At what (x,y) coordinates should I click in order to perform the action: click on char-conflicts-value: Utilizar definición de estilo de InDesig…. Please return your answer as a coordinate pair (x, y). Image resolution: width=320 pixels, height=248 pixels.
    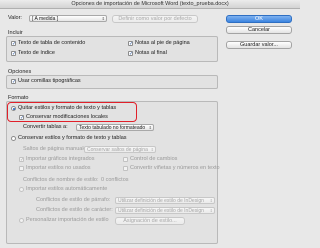
    Looking at the image, I should click on (161, 211).